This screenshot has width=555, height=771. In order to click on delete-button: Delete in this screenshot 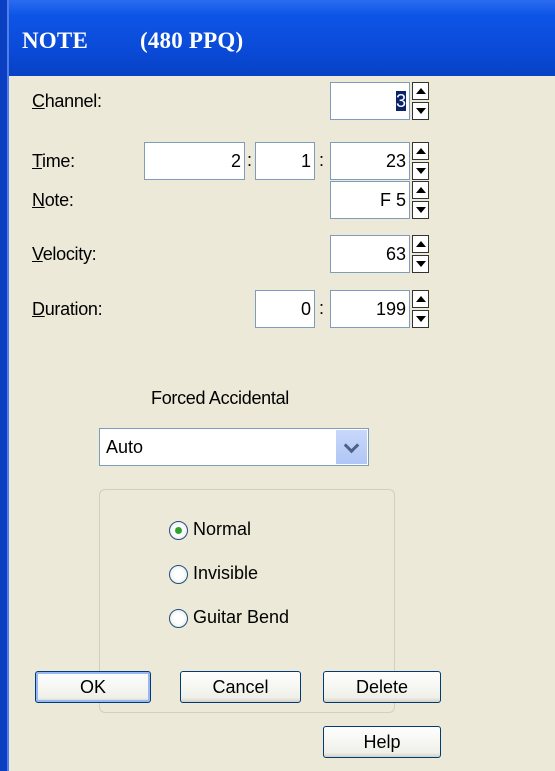, I will do `click(382, 687)`.